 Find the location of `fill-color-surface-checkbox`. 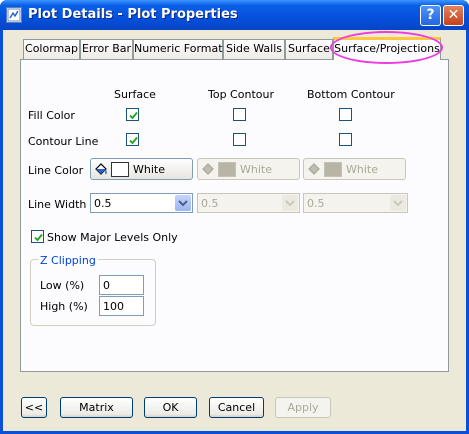

fill-color-surface-checkbox is located at coordinates (132, 114).